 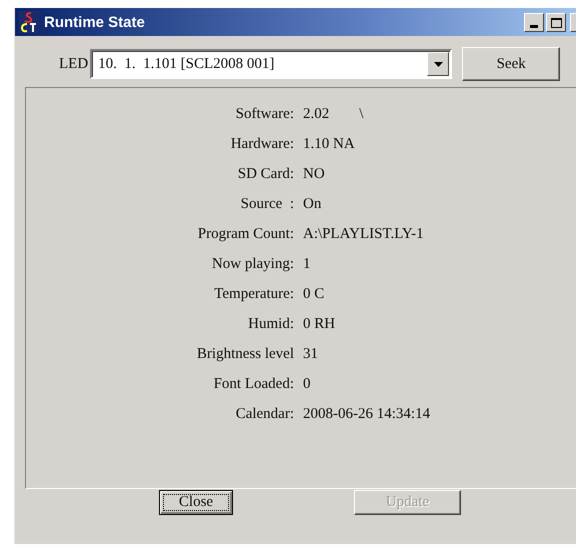 I want to click on field-label: Hardware:, so click(x=262, y=144).